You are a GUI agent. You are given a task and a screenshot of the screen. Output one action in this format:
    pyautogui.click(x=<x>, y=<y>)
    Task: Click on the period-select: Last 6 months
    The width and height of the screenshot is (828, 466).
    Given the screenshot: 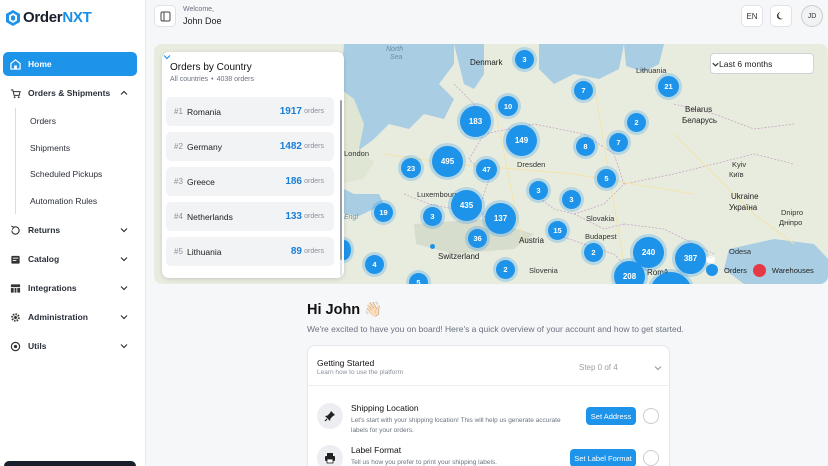 What is the action you would take?
    pyautogui.click(x=762, y=63)
    